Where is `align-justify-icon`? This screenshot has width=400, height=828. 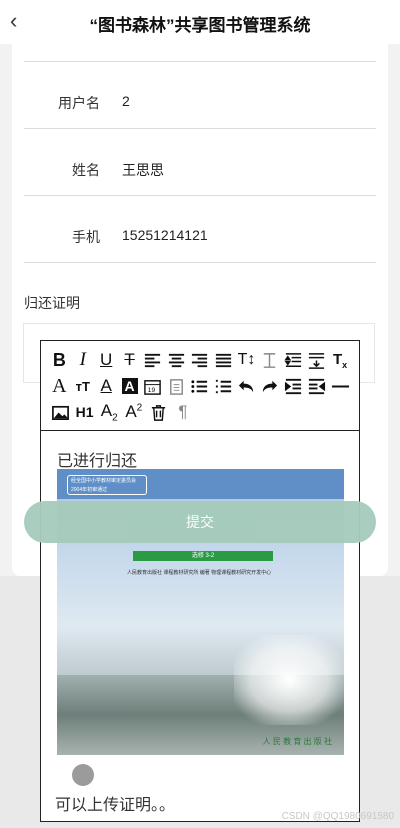
align-justify-icon is located at coordinates (223, 360).